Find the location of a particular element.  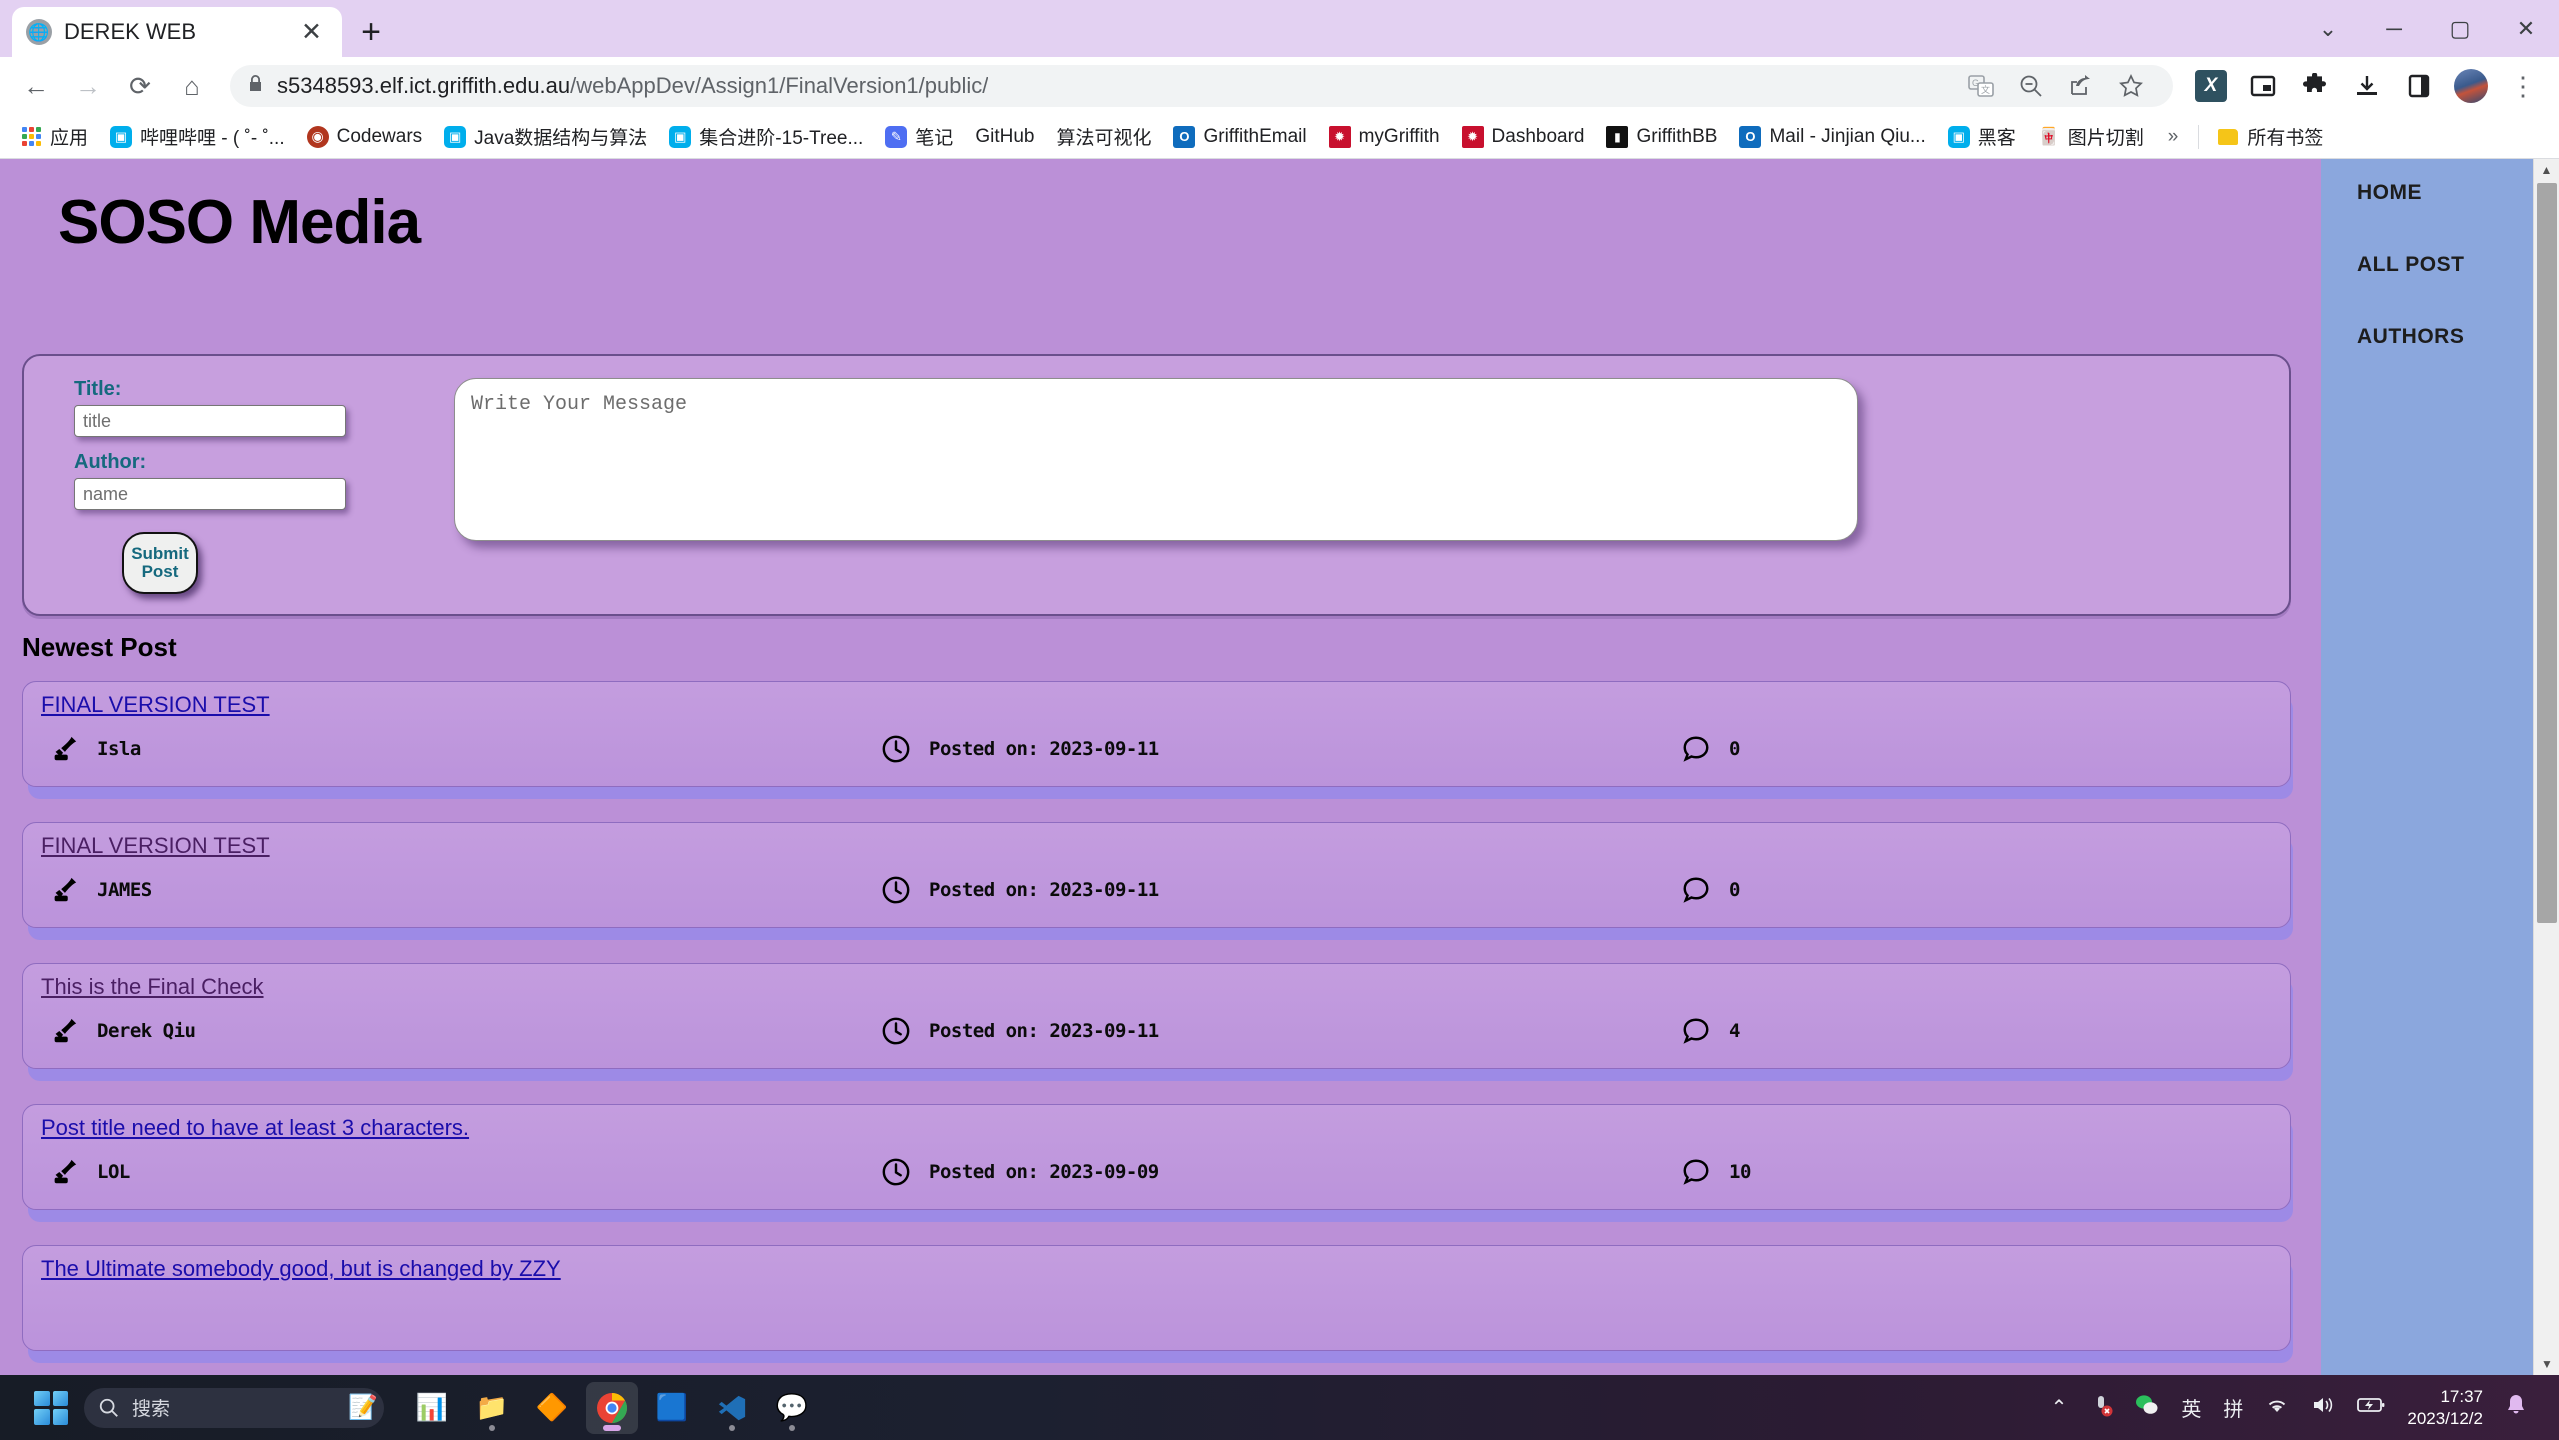

ime-mode-indicator: 拼 is located at coordinates (2233, 1407).